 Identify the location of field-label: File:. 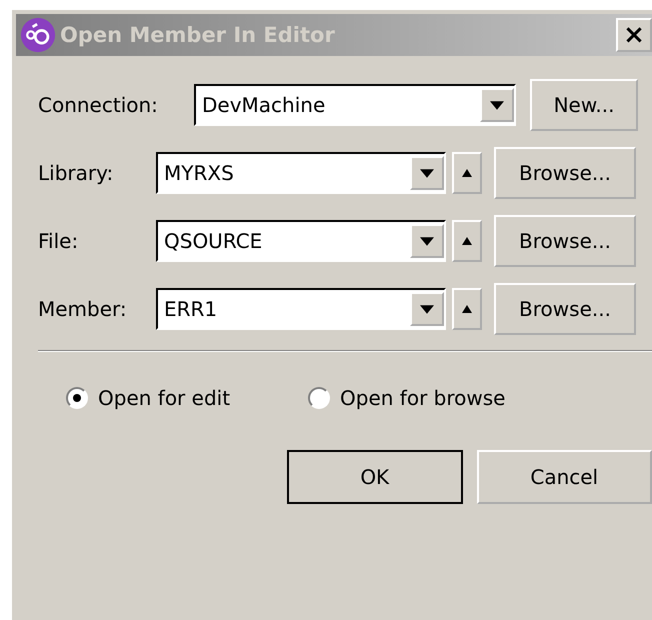
(59, 241).